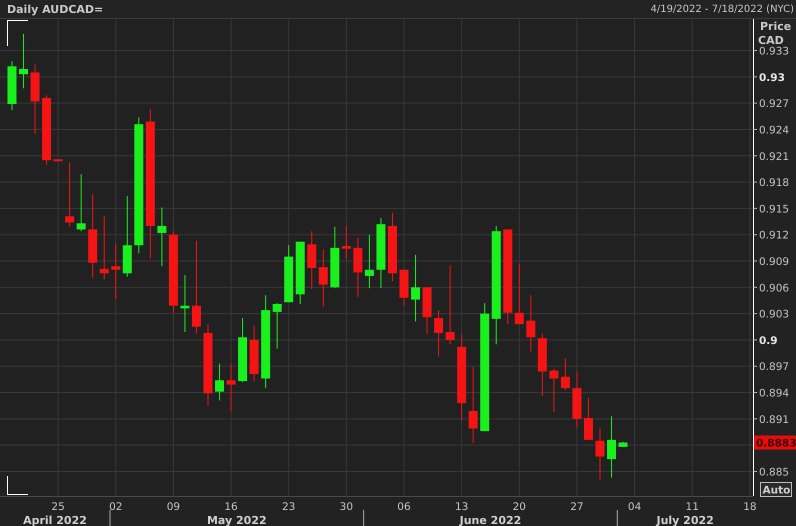 Image resolution: width=796 pixels, height=526 pixels. I want to click on axis-label: 0.915, so click(774, 209).